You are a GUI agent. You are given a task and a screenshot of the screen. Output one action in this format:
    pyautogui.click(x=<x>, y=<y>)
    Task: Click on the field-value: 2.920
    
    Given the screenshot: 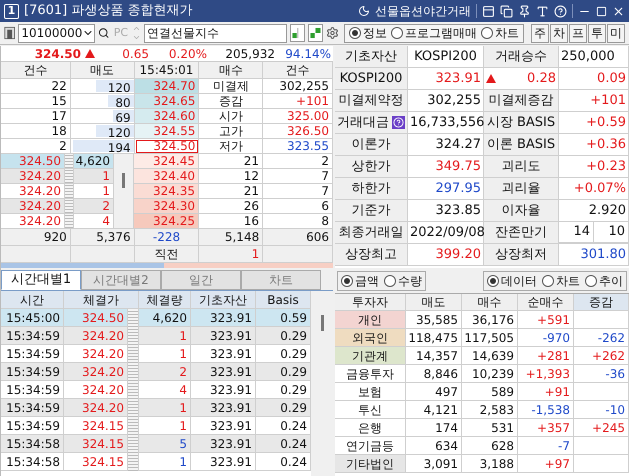 What is the action you would take?
    pyautogui.click(x=607, y=211)
    